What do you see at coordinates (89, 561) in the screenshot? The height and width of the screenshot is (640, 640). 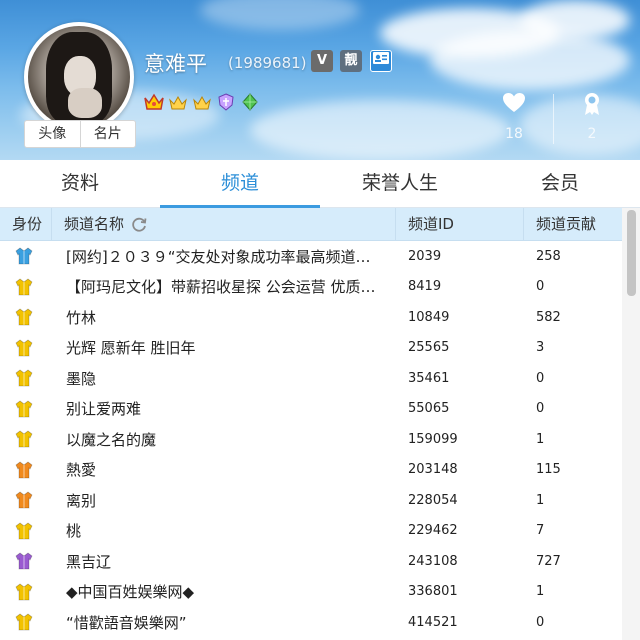 I see `channel-name: 黑吉辽` at bounding box center [89, 561].